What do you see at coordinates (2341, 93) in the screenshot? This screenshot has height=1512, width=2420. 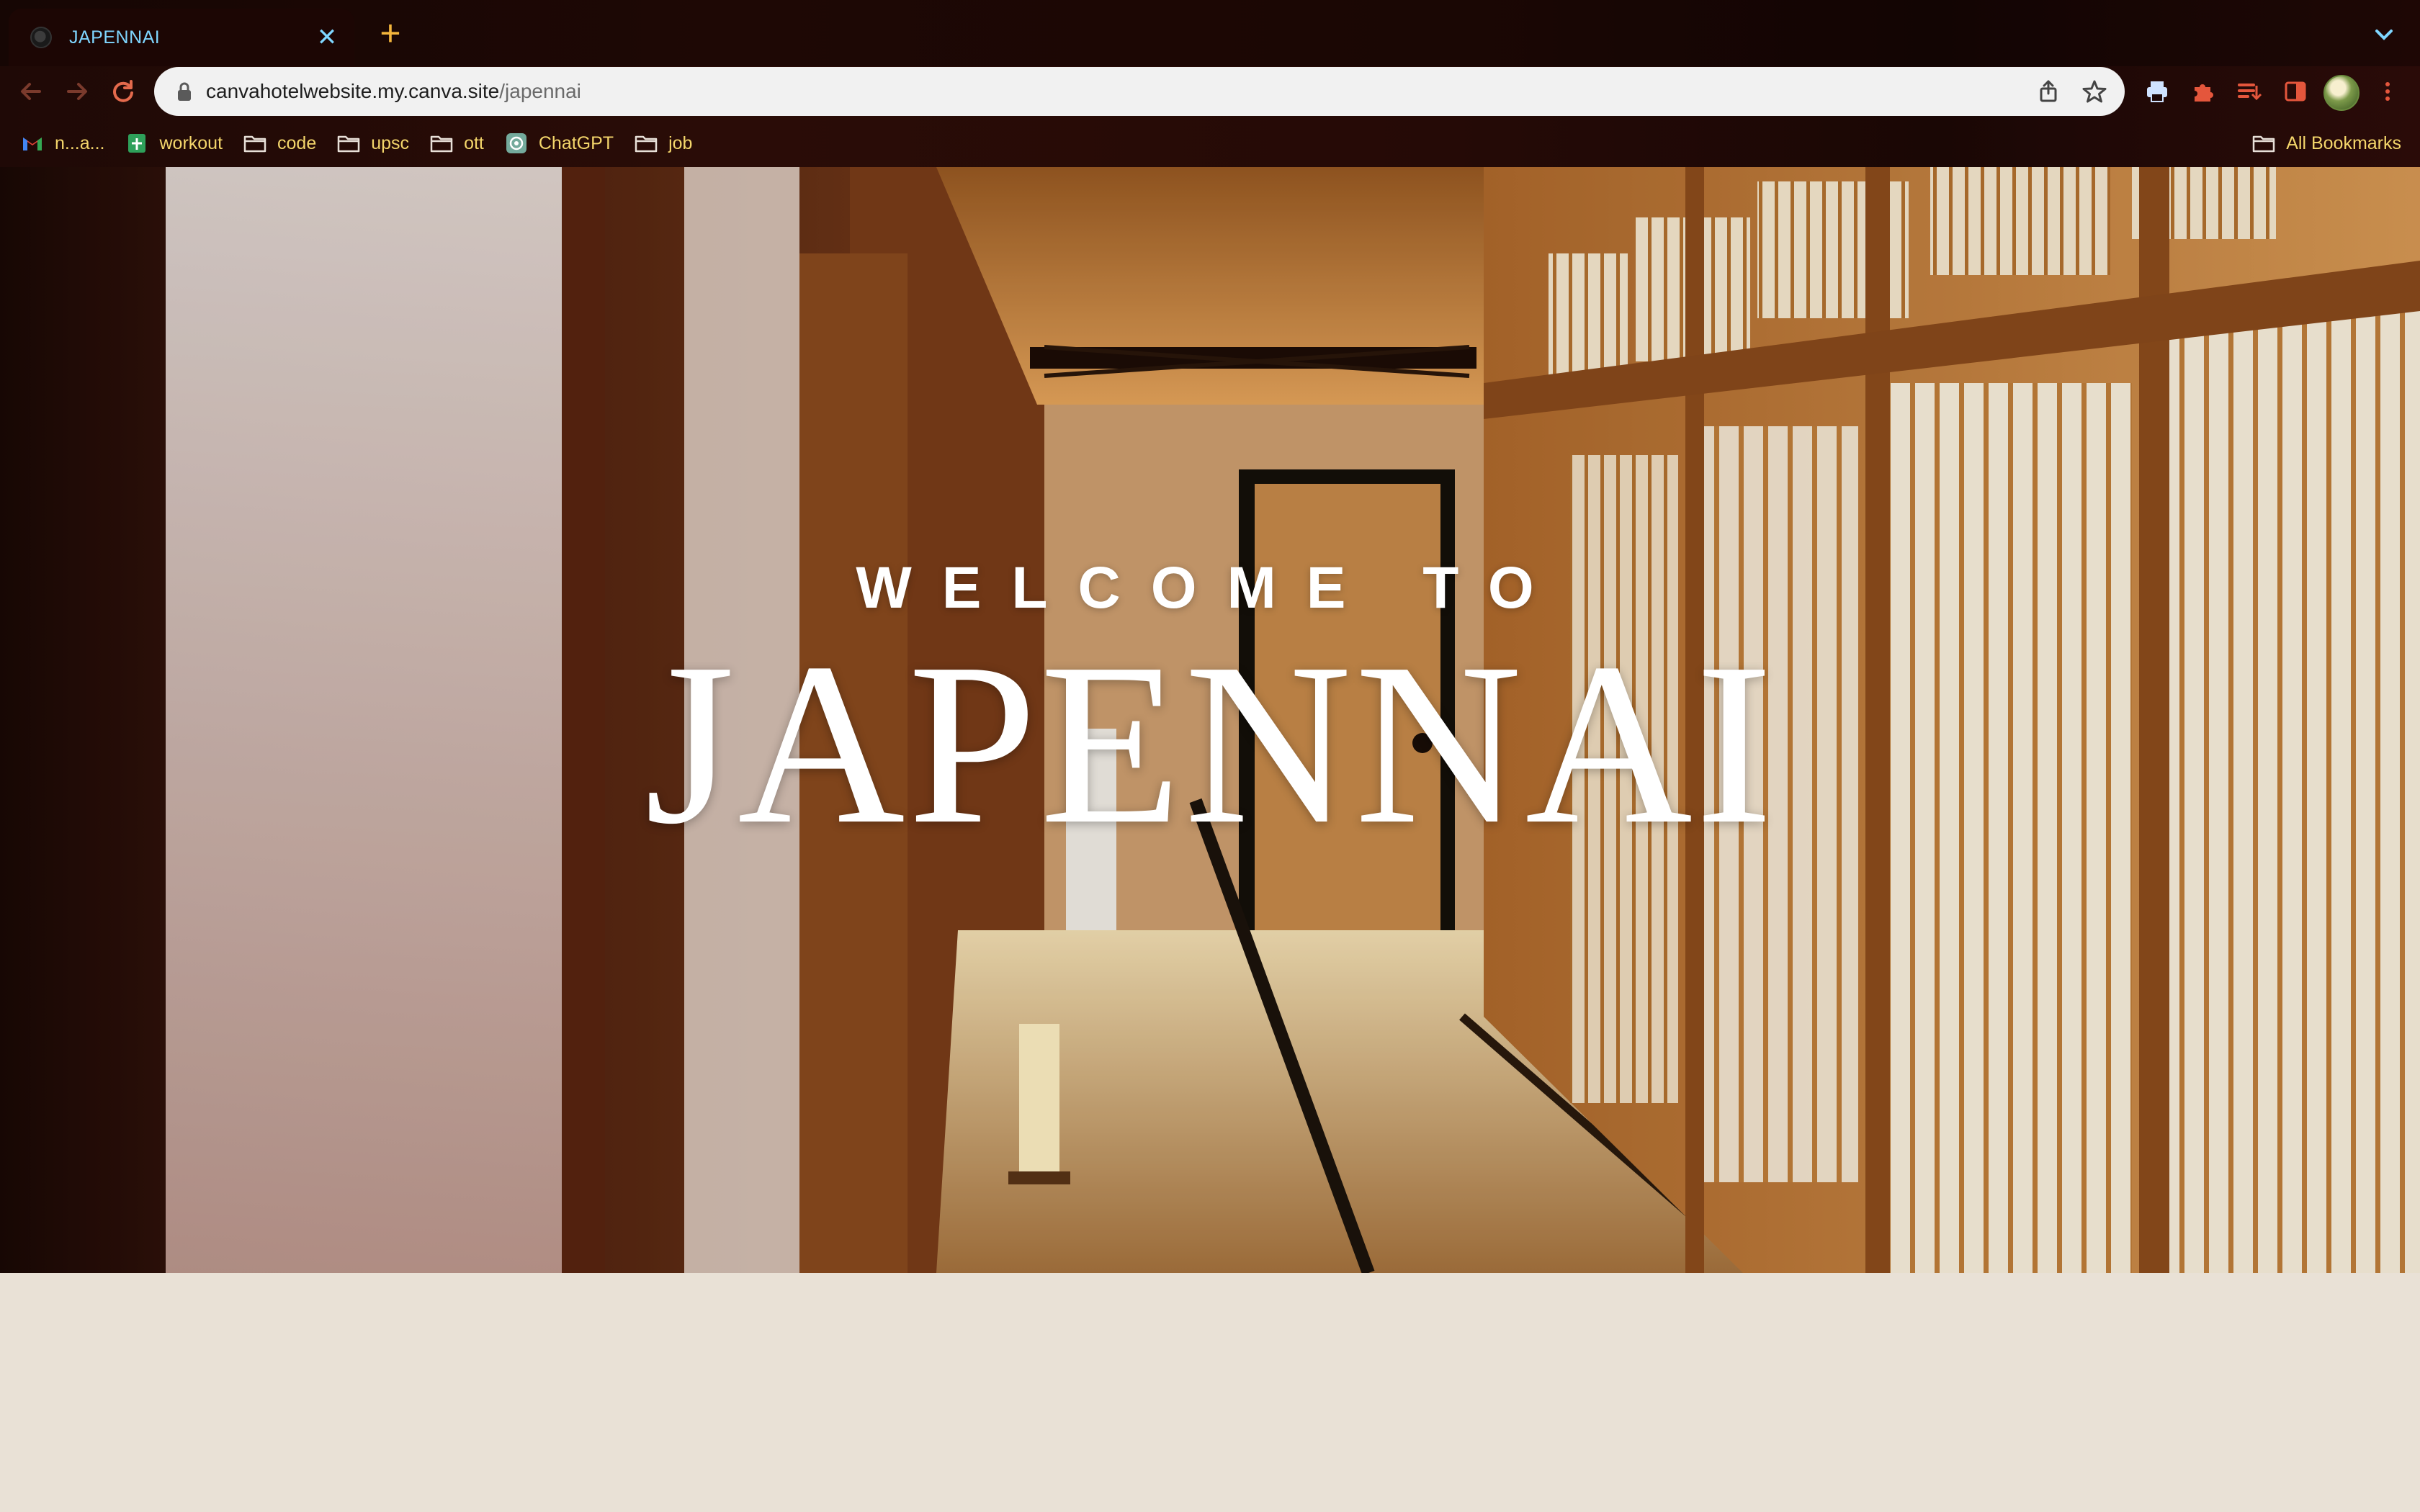 I see `profile-avatar` at bounding box center [2341, 93].